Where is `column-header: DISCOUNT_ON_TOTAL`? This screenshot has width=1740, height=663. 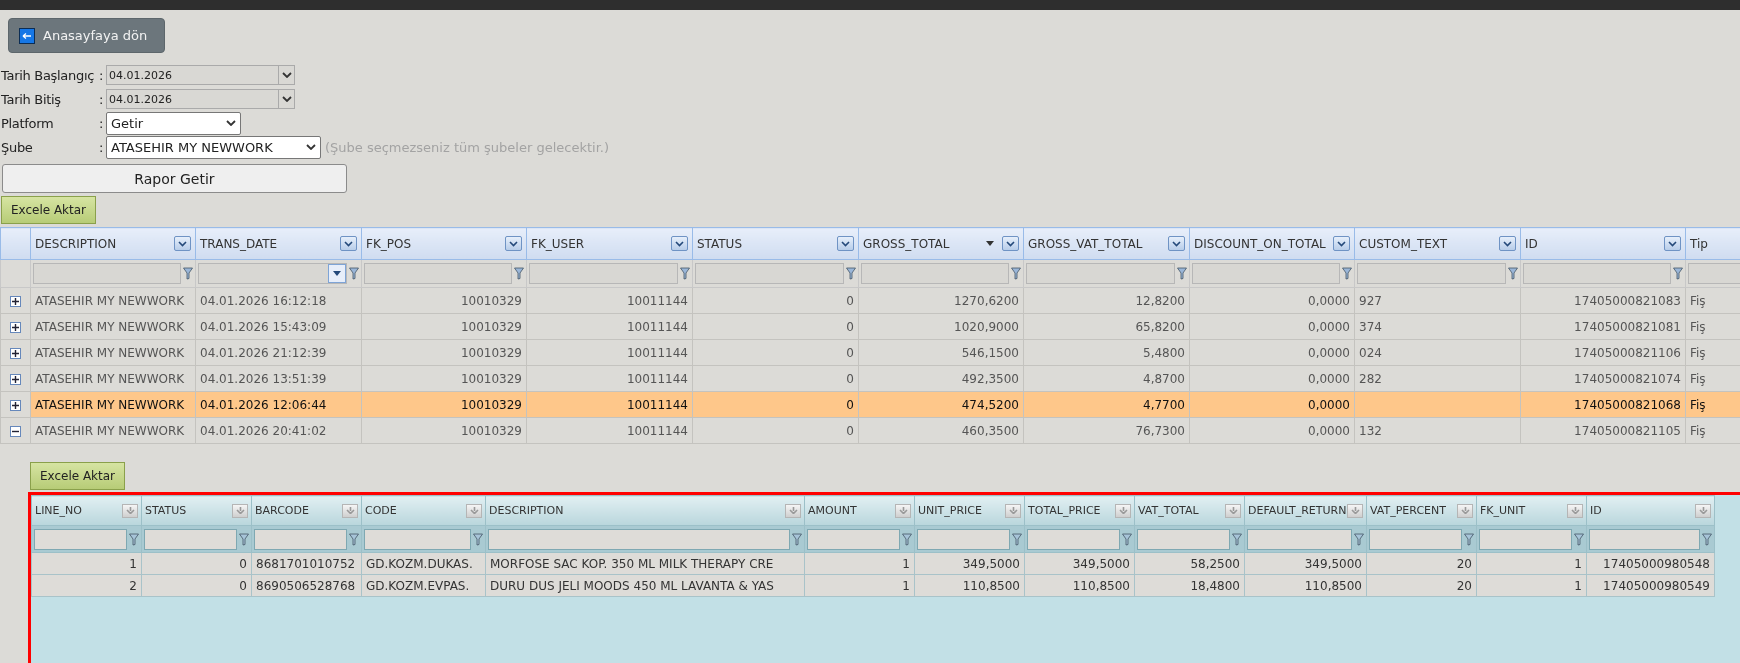 column-header: DISCOUNT_ON_TOTAL is located at coordinates (1272, 243).